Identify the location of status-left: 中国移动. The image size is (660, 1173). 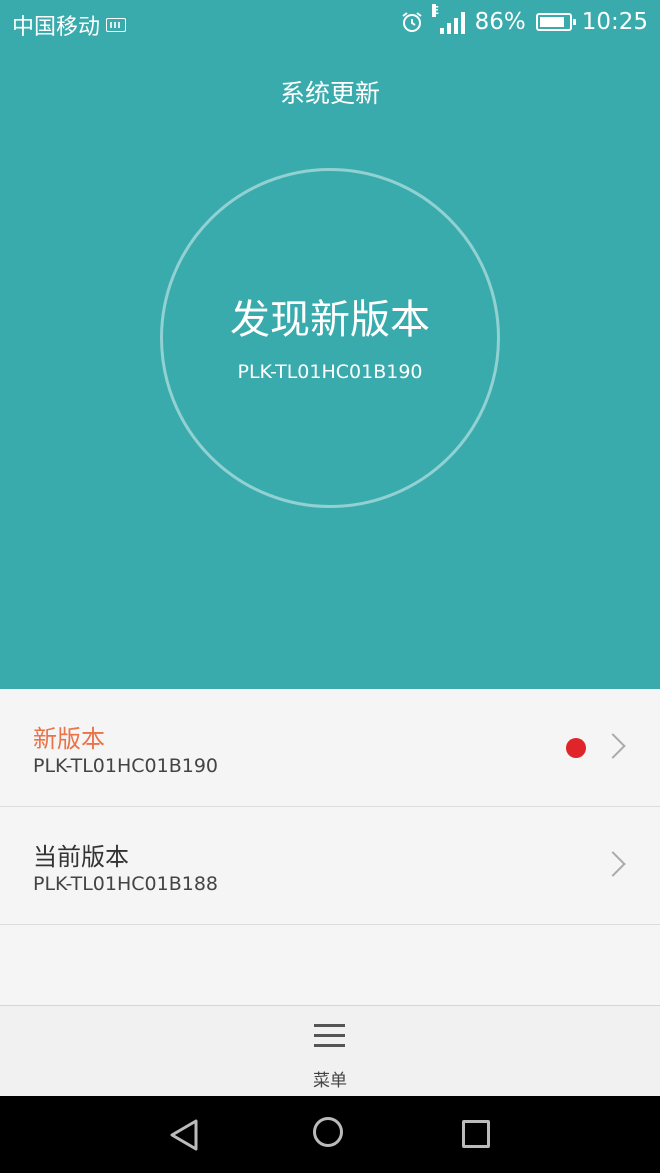
(69, 25).